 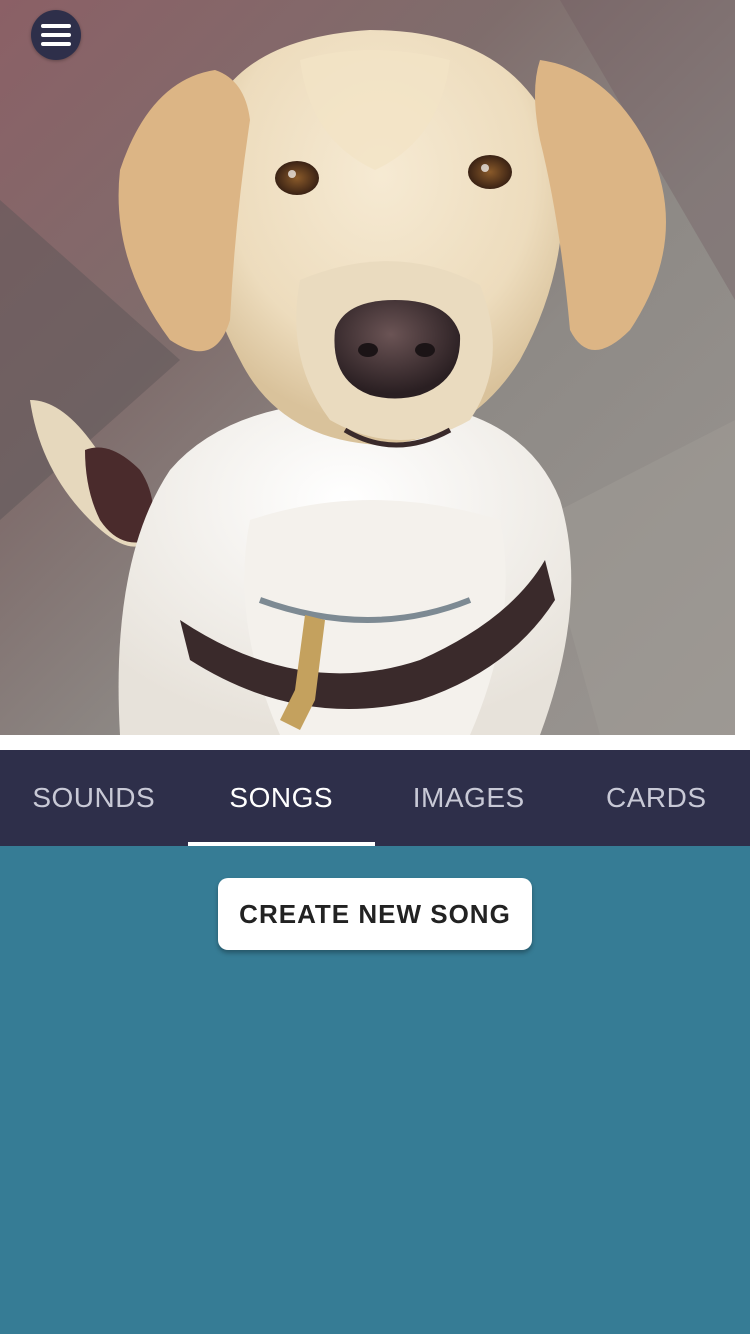 I want to click on menu-button, so click(x=56, y=35).